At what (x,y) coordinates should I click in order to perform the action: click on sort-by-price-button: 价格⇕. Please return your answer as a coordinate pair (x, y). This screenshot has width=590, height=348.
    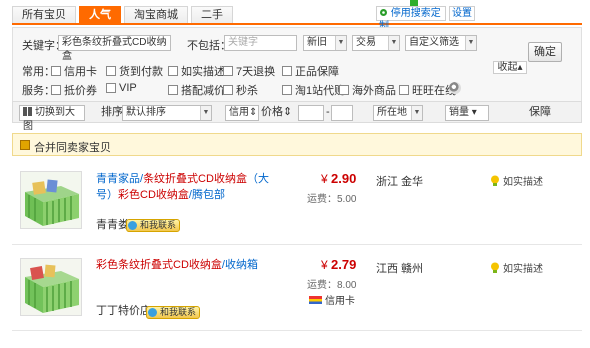
    Looking at the image, I should click on (276, 112).